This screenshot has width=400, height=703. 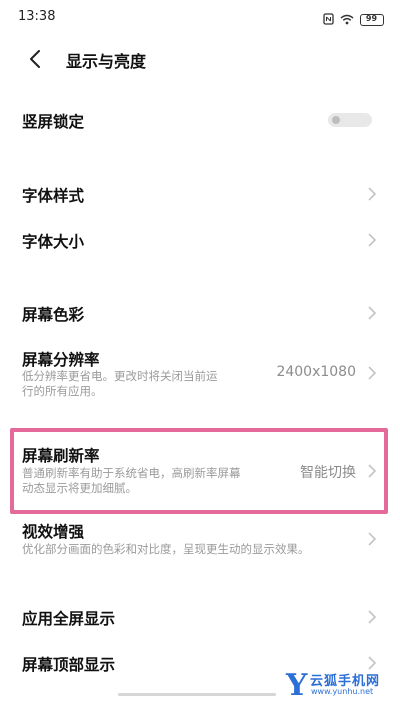 I want to click on font-style-row: 字体样式, so click(x=200, y=194).